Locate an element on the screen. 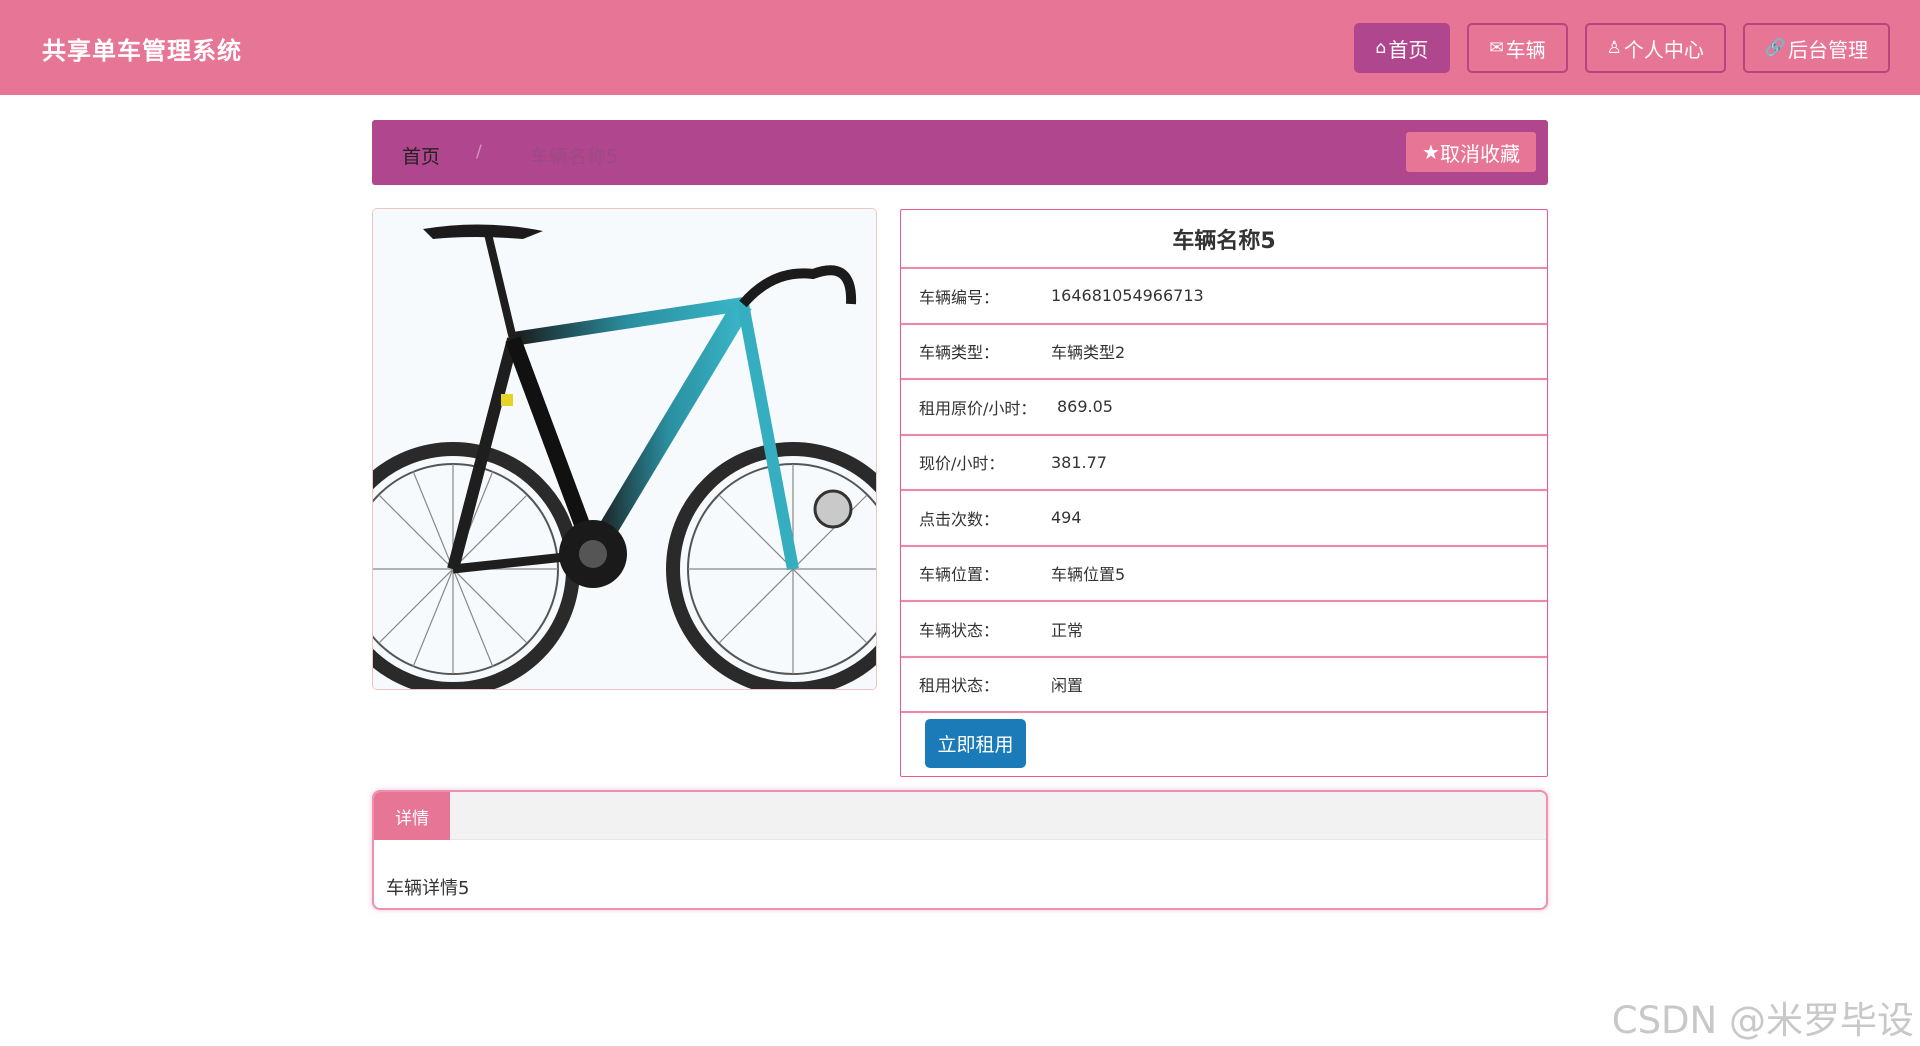 The height and width of the screenshot is (1046, 1920). breadcrumb: 首页 / 车辆名称5 ★ 取消收藏 is located at coordinates (960, 152).